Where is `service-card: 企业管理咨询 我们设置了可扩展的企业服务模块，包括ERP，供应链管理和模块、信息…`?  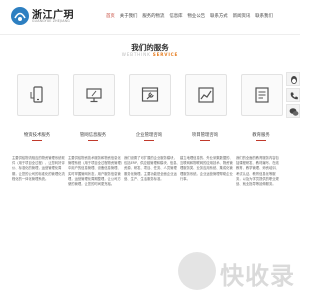
service-card: 企业管理咨询 我们设置了可扩展的企业服务模块，包括ERP，供应链管理和模块、信息… is located at coordinates (152, 174).